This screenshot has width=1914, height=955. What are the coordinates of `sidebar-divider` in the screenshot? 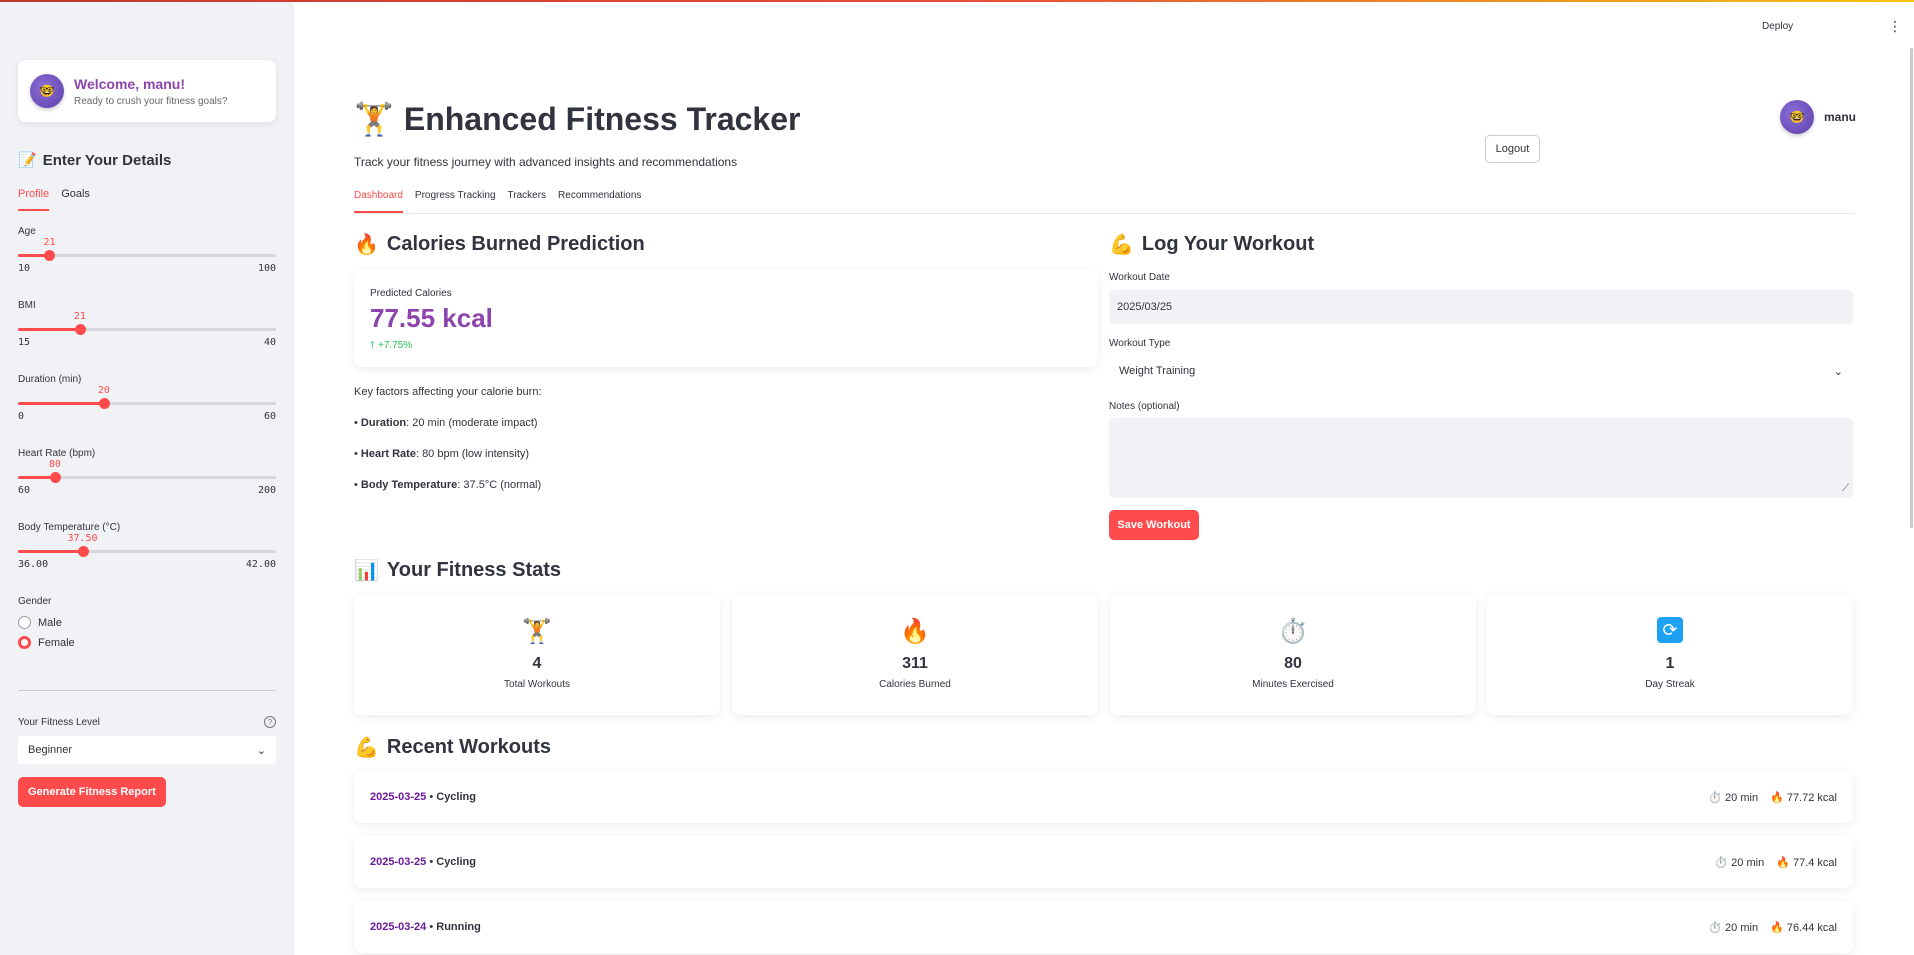 It's located at (147, 690).